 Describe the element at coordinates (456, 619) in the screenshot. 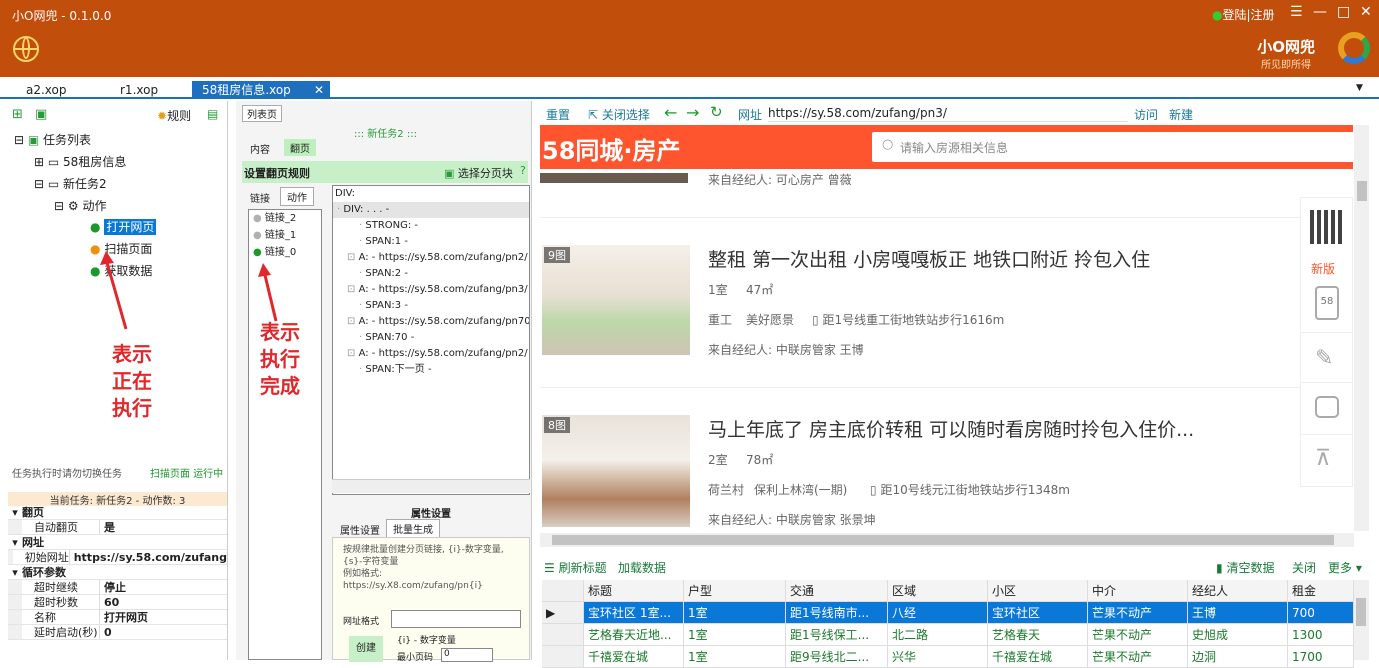

I see `url-format-input` at that location.